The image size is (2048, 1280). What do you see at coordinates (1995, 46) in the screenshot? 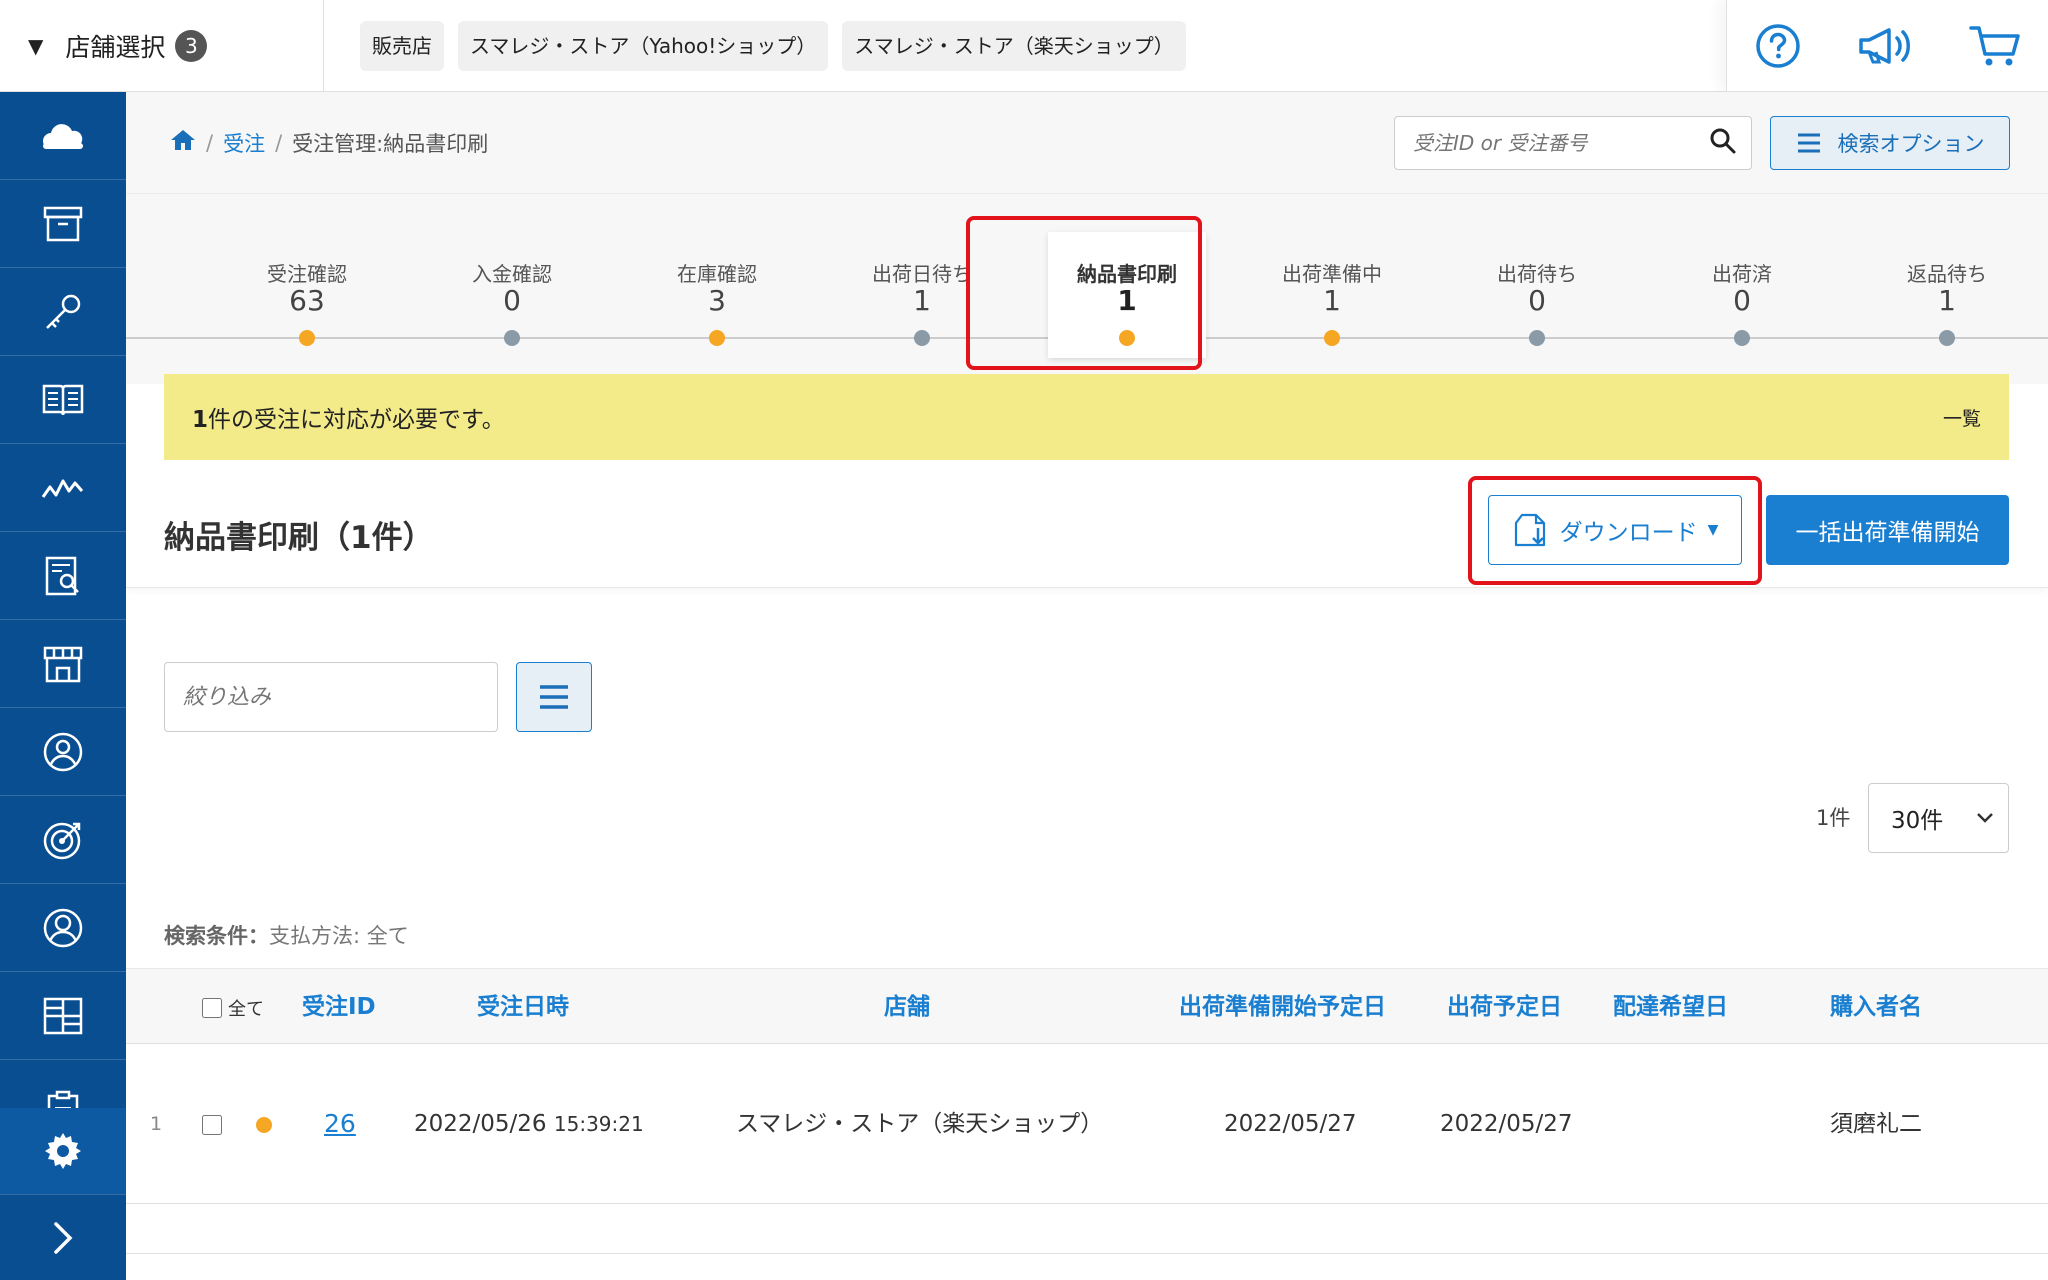
I see `cart-icon` at bounding box center [1995, 46].